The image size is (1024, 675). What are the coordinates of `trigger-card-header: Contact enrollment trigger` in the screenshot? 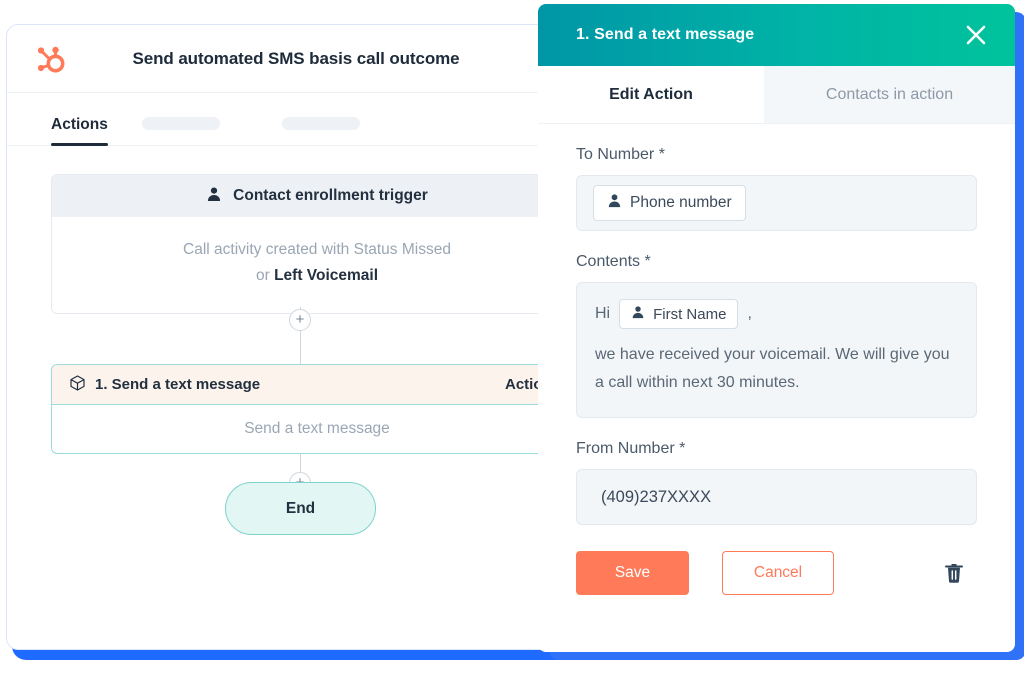 It's located at (316, 196).